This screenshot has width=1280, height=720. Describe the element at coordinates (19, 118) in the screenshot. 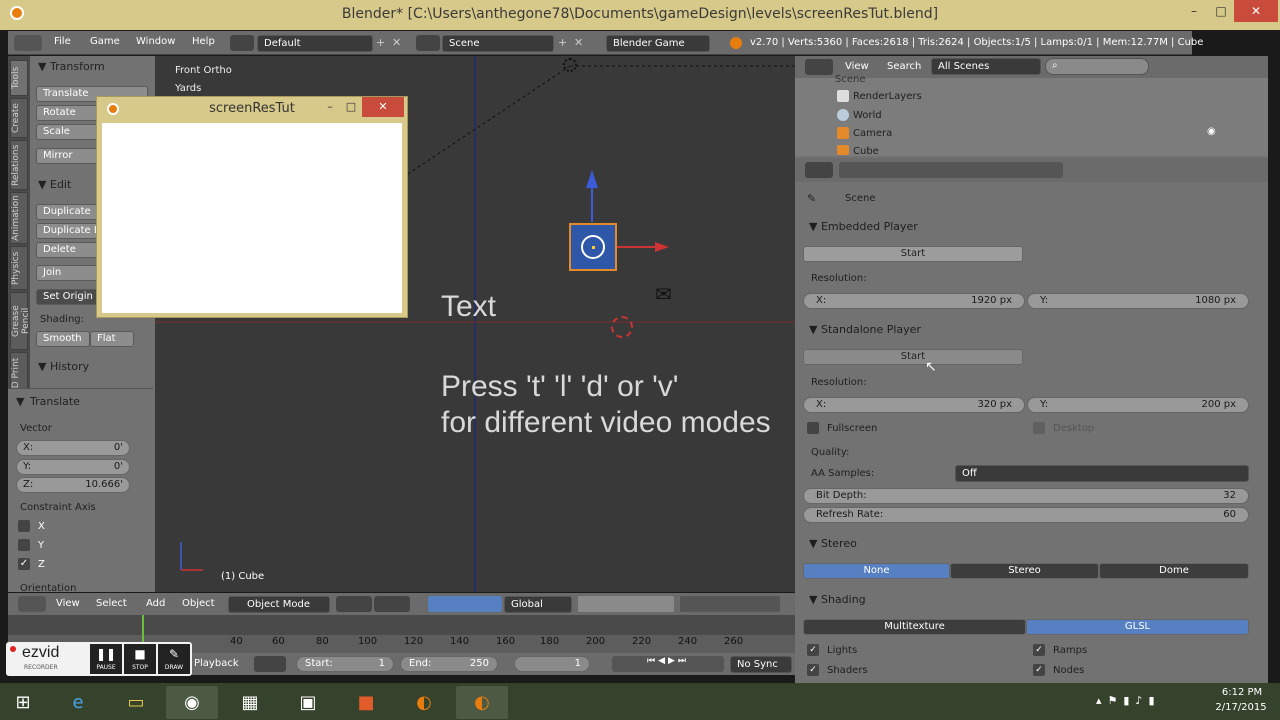

I see `tab-create: Create` at that location.